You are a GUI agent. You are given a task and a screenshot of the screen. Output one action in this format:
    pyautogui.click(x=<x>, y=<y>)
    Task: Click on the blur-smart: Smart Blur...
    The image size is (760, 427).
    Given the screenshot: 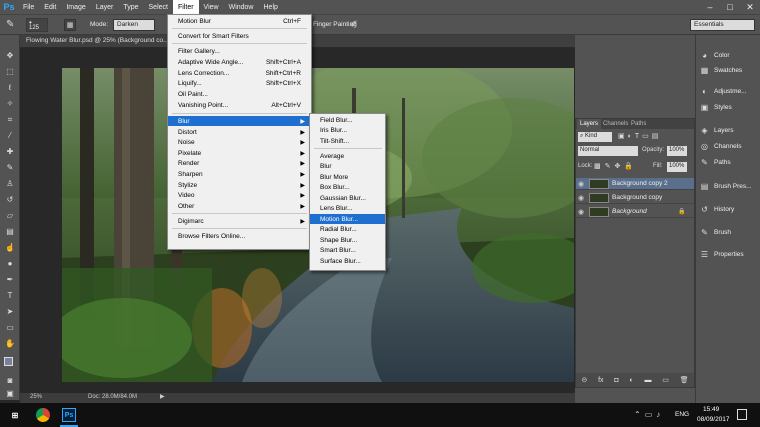 What is the action you would take?
    pyautogui.click(x=347, y=251)
    